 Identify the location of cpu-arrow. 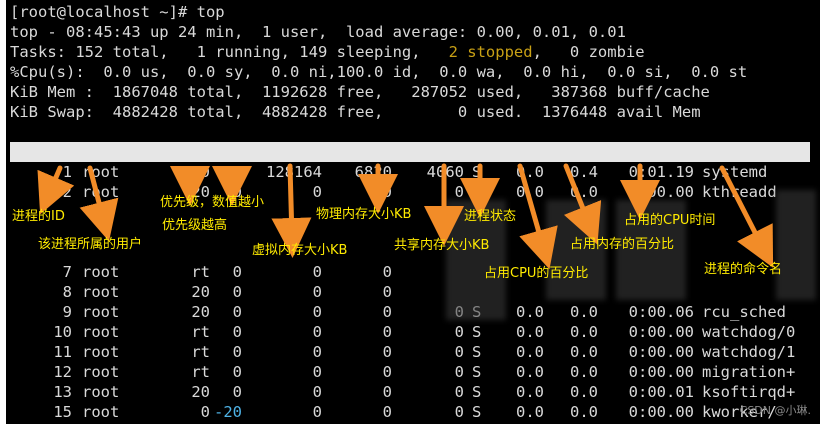
(537, 216).